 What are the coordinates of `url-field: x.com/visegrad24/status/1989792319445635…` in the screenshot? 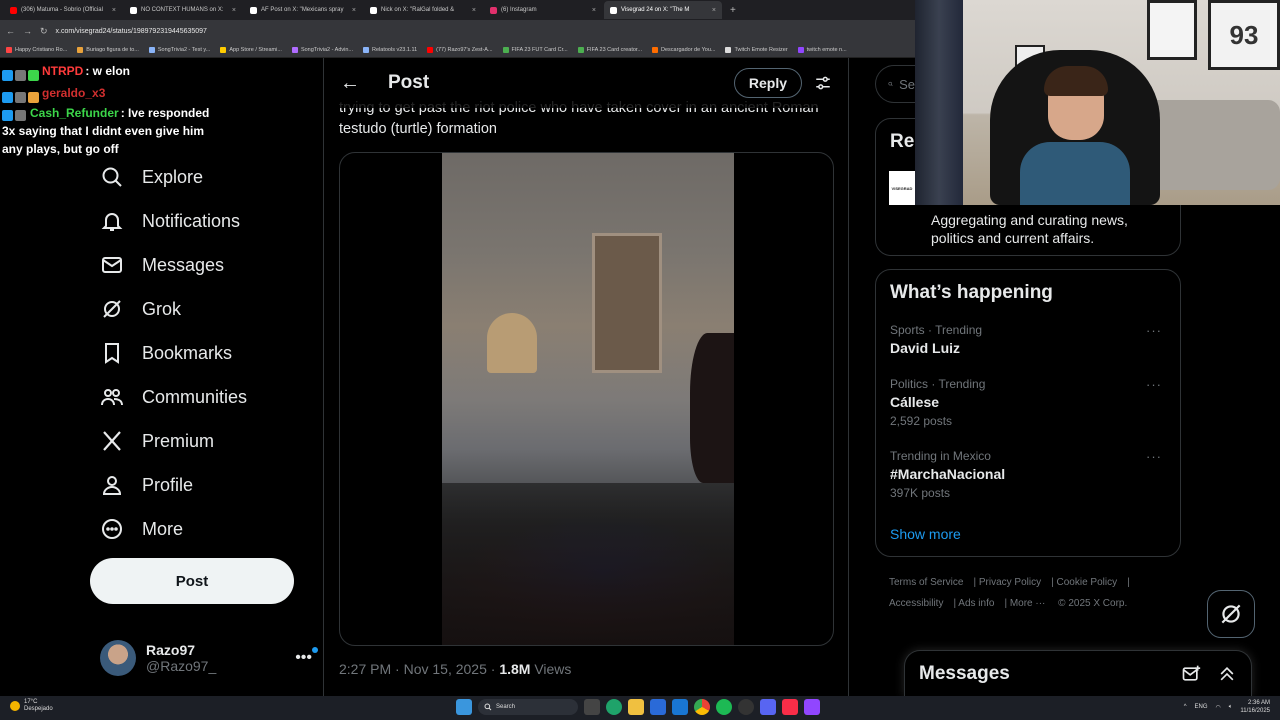 It's located at (485, 31).